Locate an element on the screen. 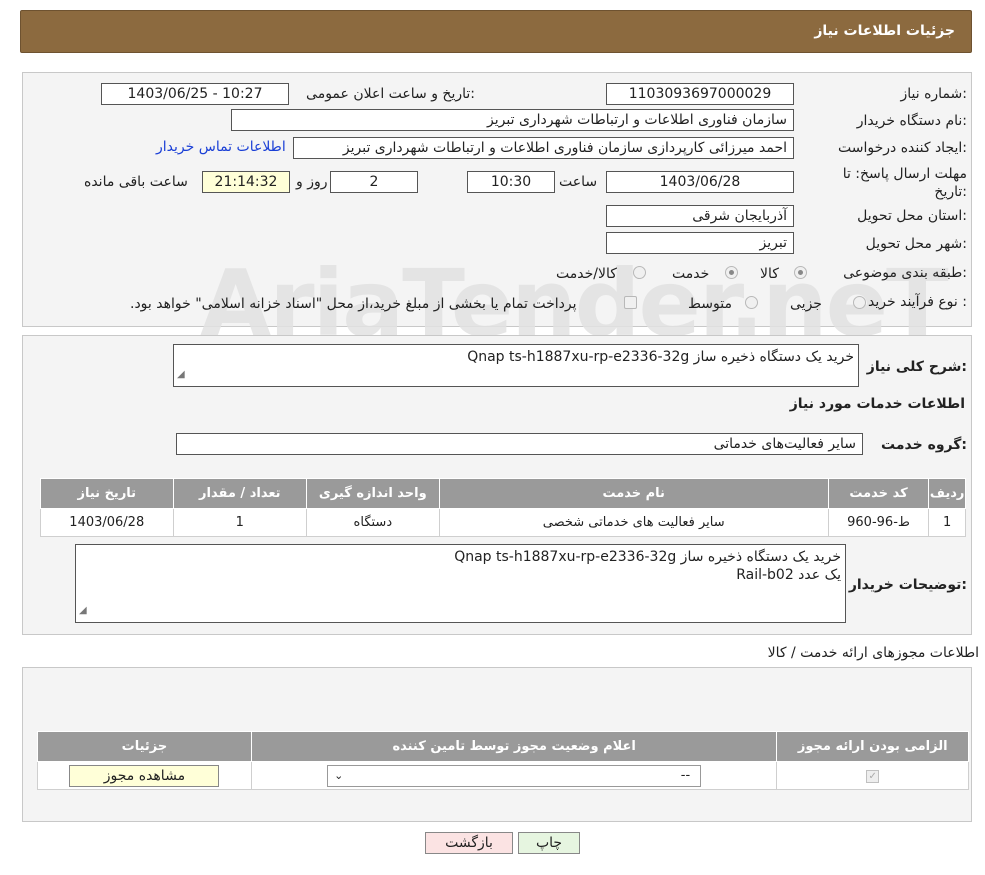 The height and width of the screenshot is (875, 985). services-section-title: اطلاعات خدمات مورد نیاز is located at coordinates (877, 404).